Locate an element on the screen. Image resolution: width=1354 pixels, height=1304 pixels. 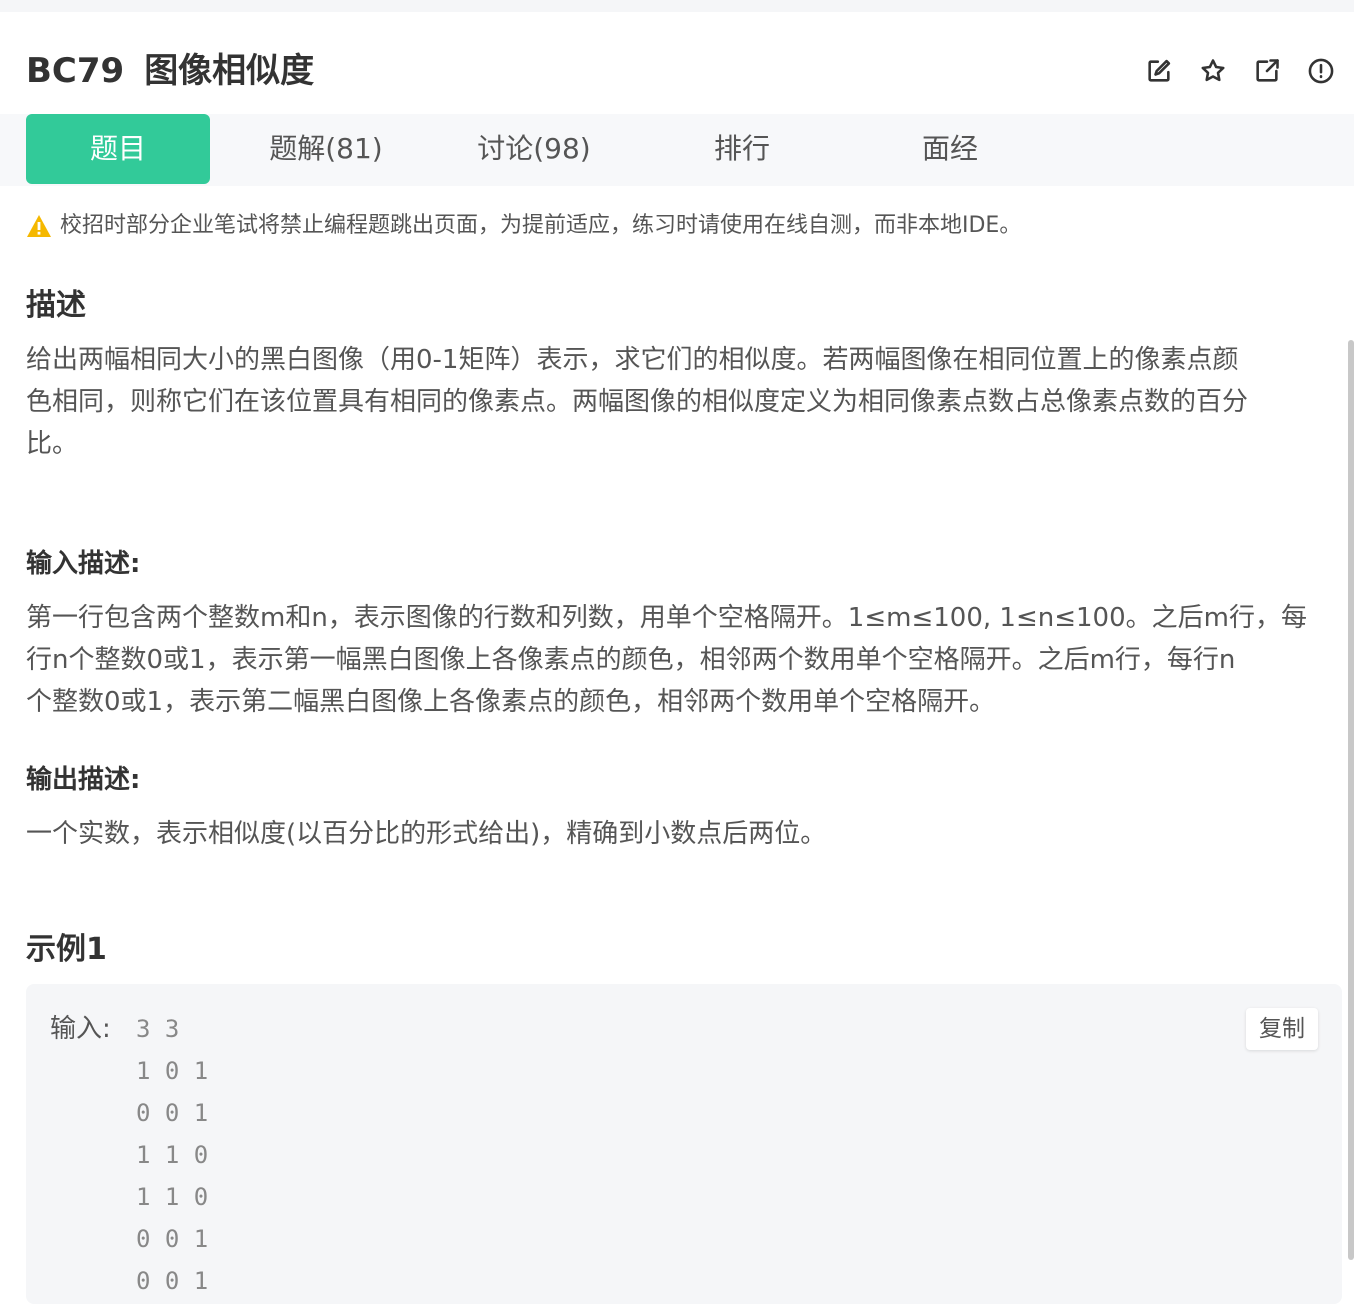
tab-bar: 题目 题解(81) 讨论(98) 排行 面经 is located at coordinates (677, 150).